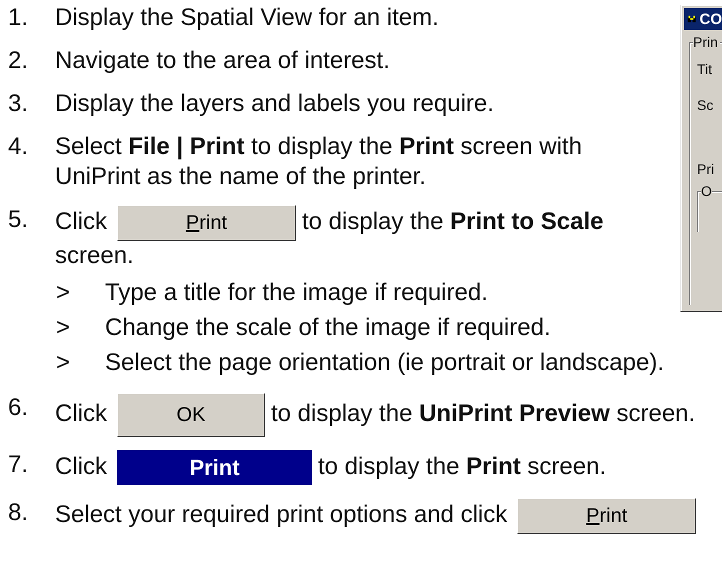 Image resolution: width=722 pixels, height=569 pixels. I want to click on step-number: 2., so click(19, 61).